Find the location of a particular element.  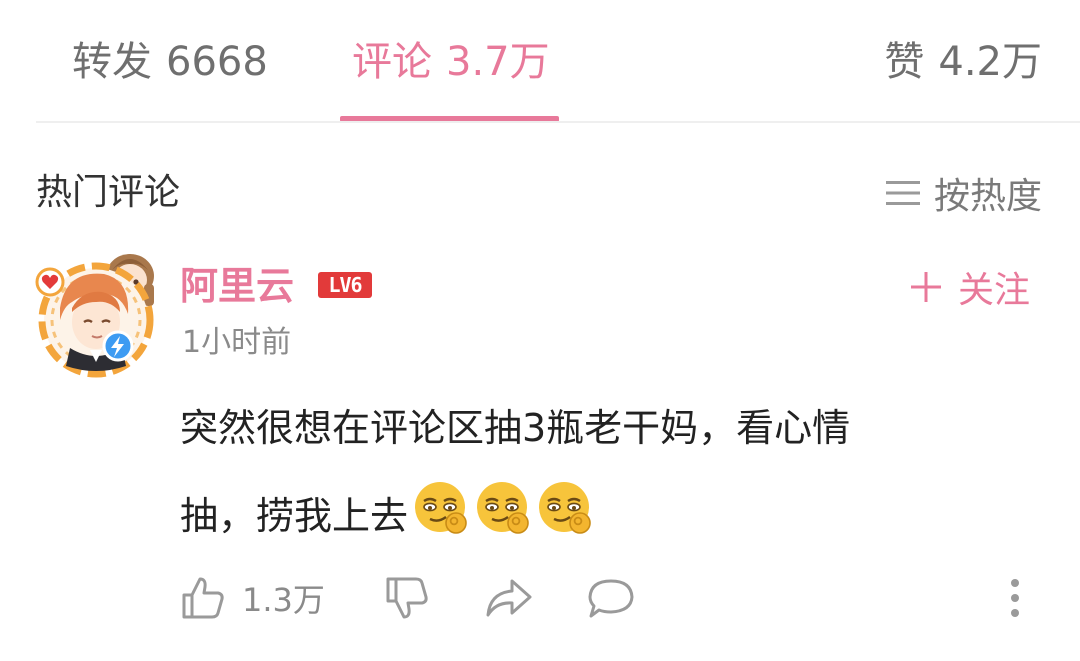

sort-button: 按热度 is located at coordinates (963, 193).